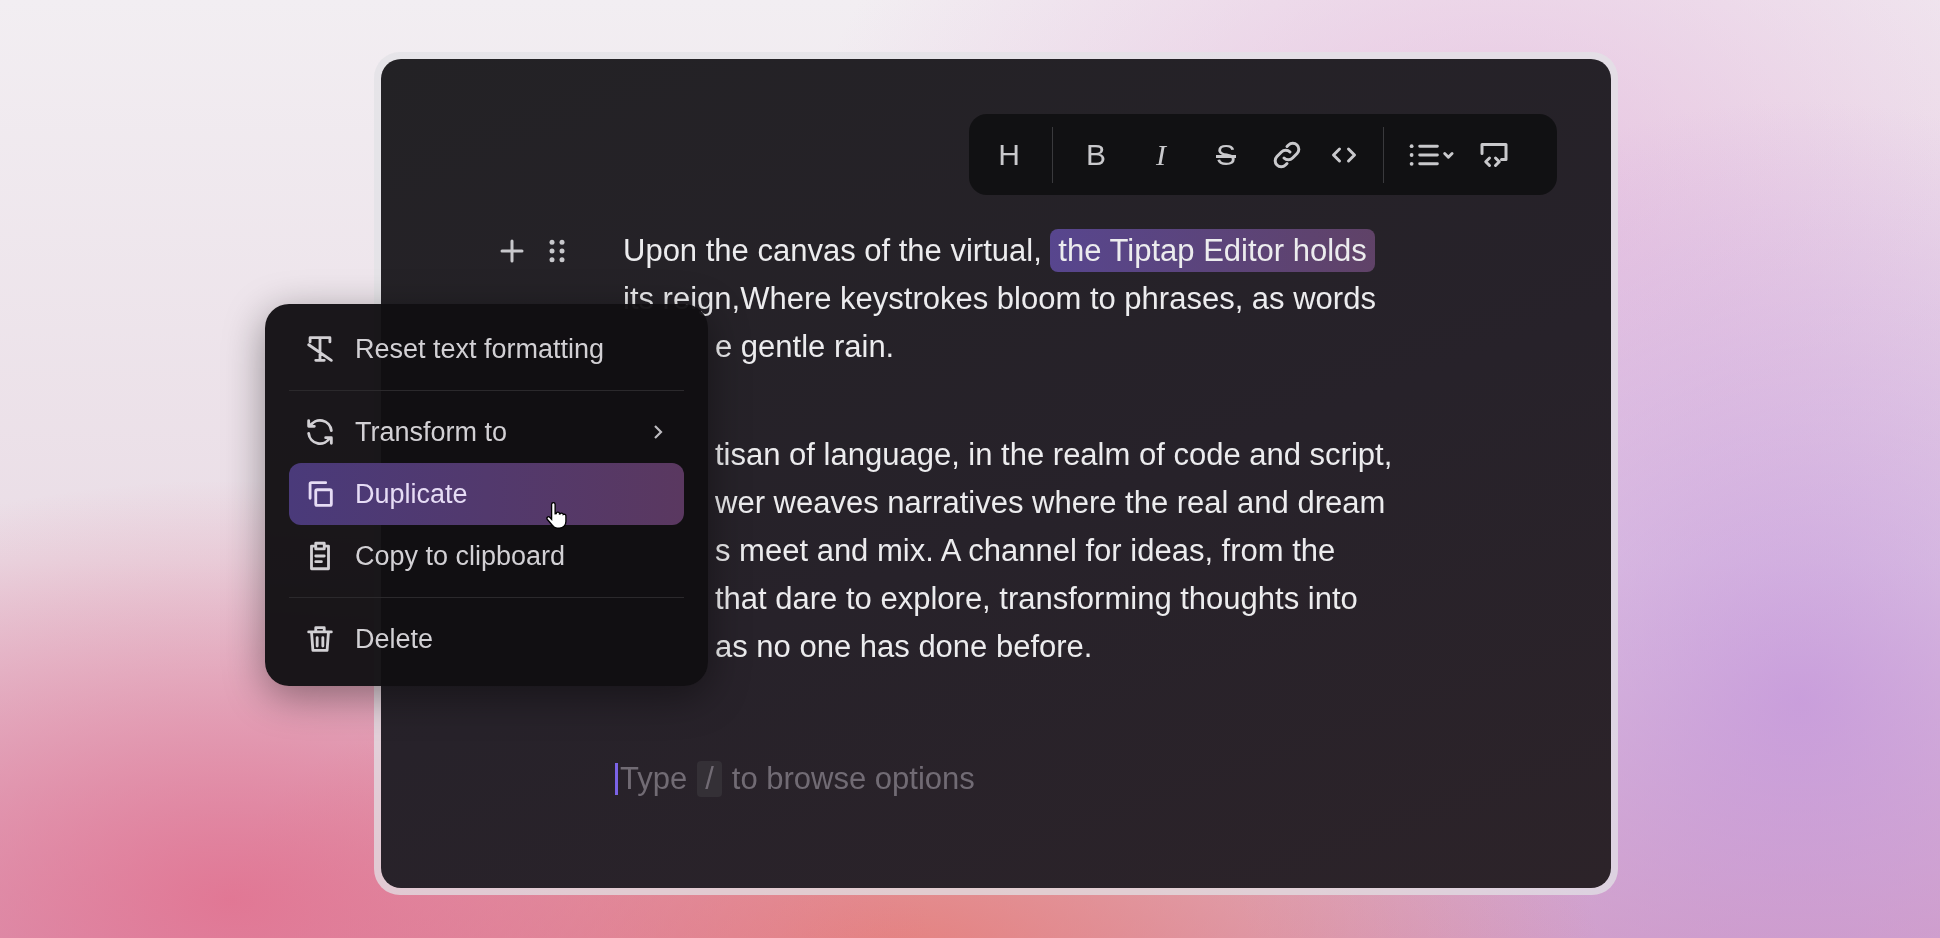  What do you see at coordinates (805, 347) in the screenshot?
I see `text-line: e gentle rain.` at bounding box center [805, 347].